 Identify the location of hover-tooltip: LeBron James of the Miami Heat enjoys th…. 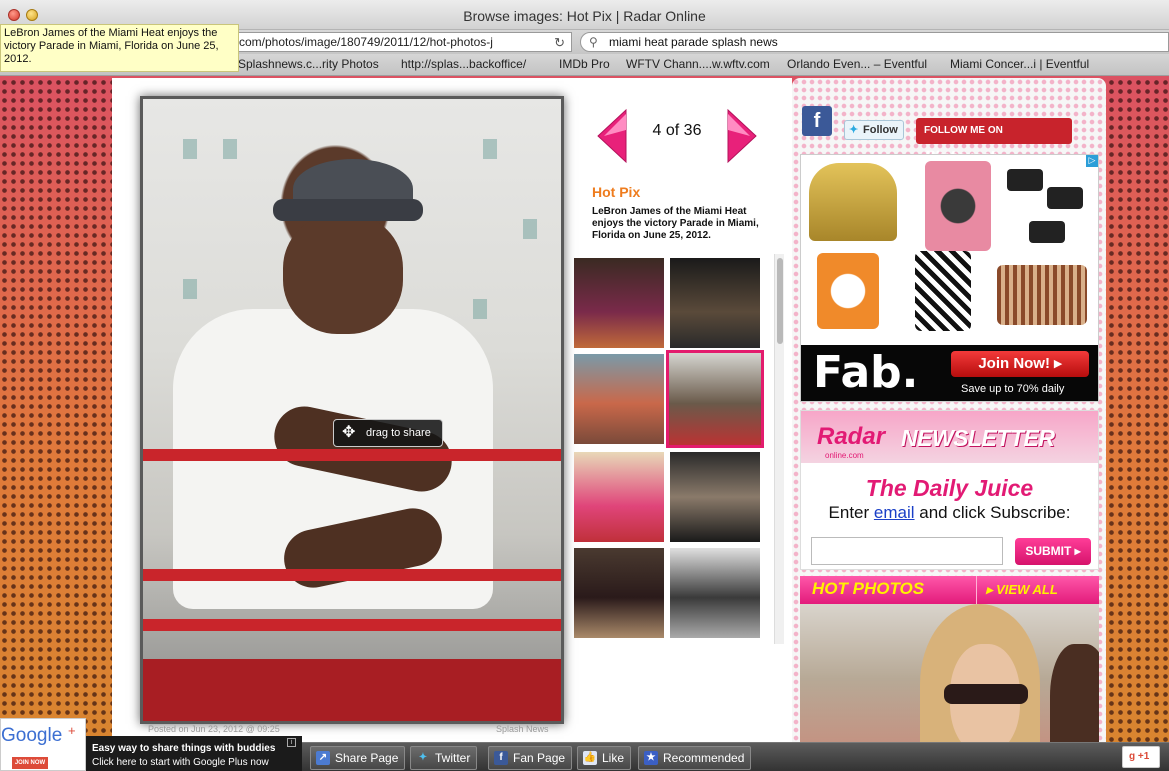
(119, 48).